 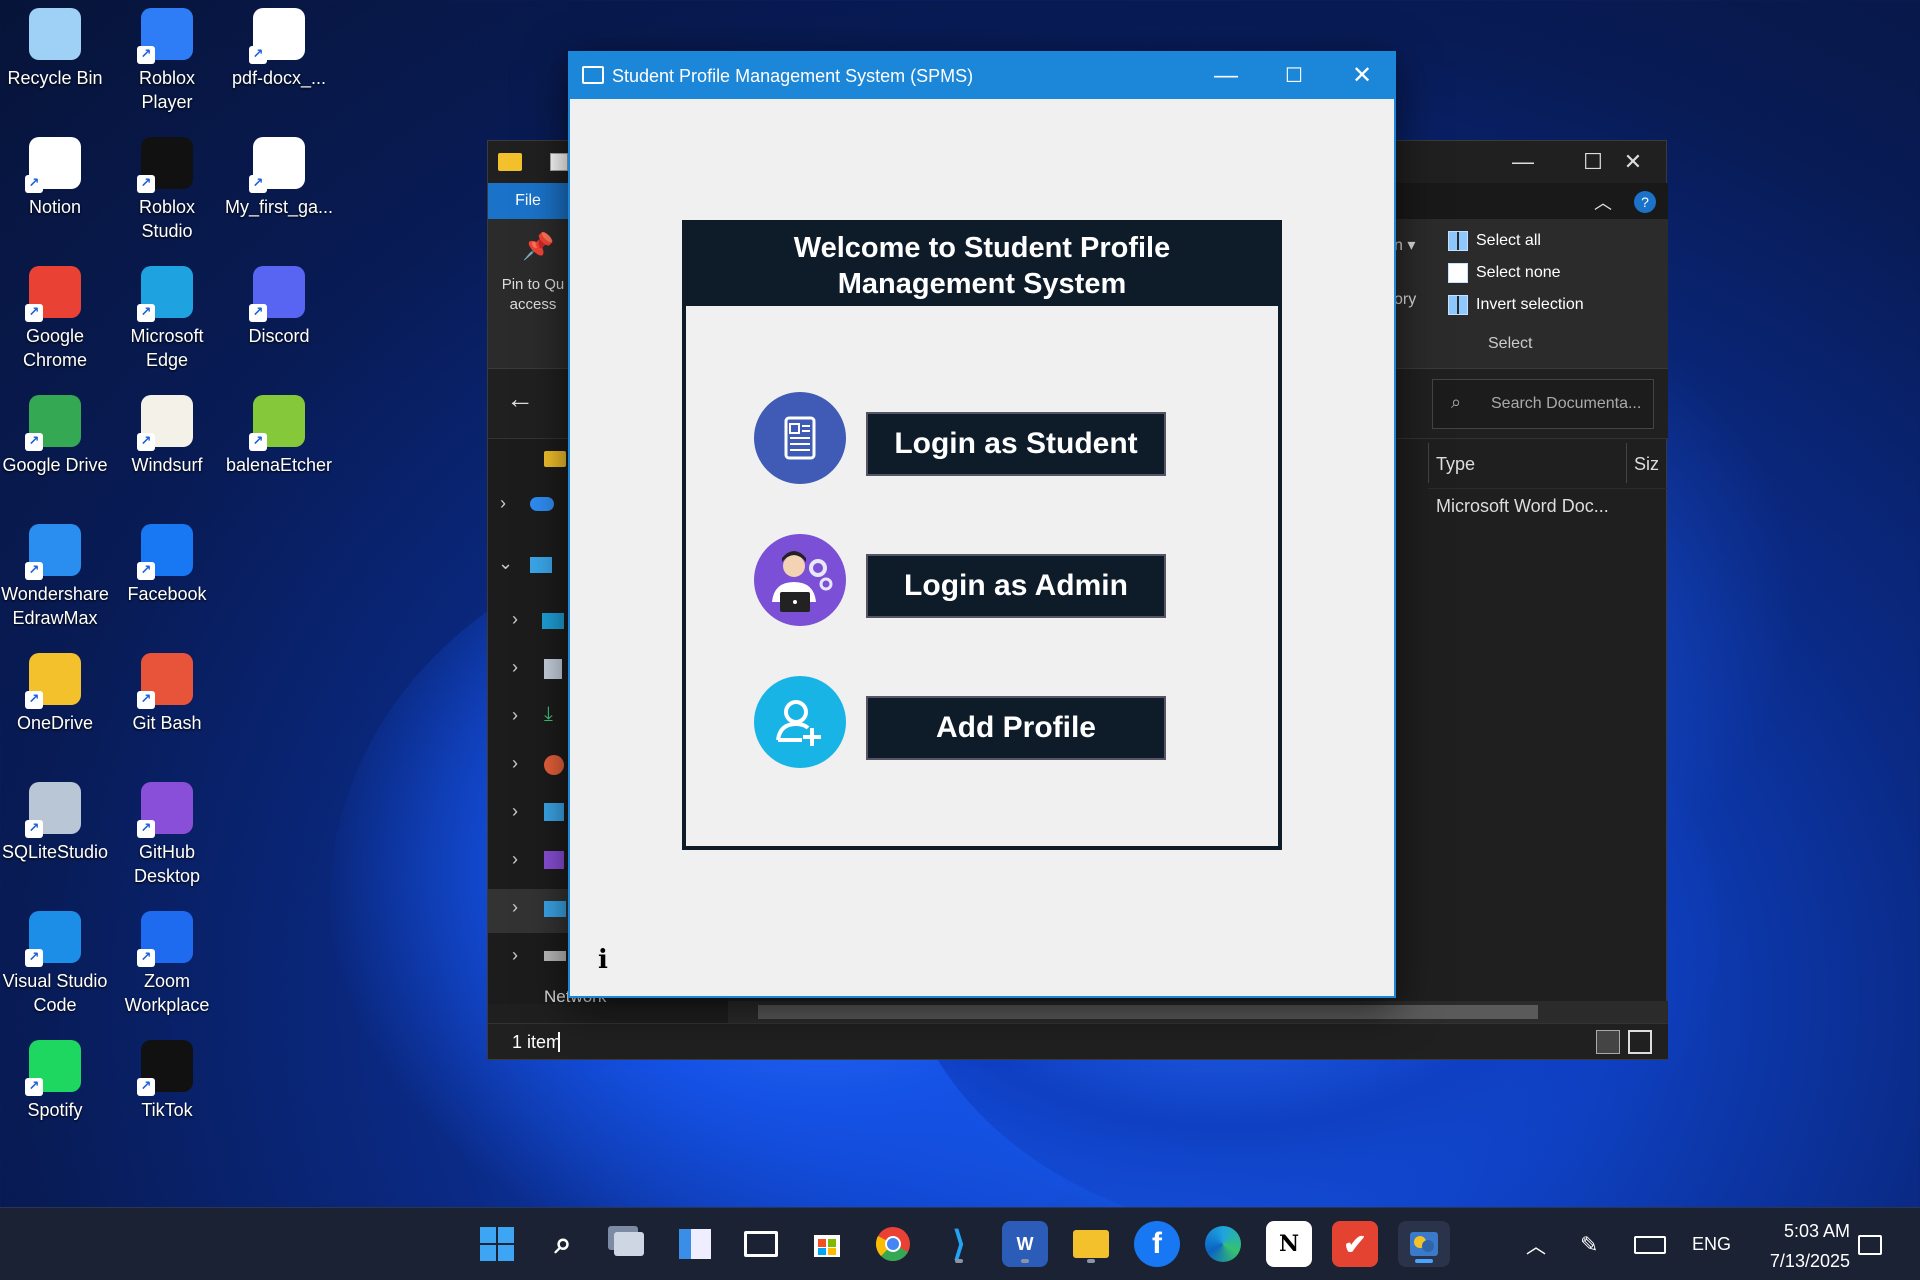 What do you see at coordinates (1455, 464) in the screenshot?
I see `column-type: Type` at bounding box center [1455, 464].